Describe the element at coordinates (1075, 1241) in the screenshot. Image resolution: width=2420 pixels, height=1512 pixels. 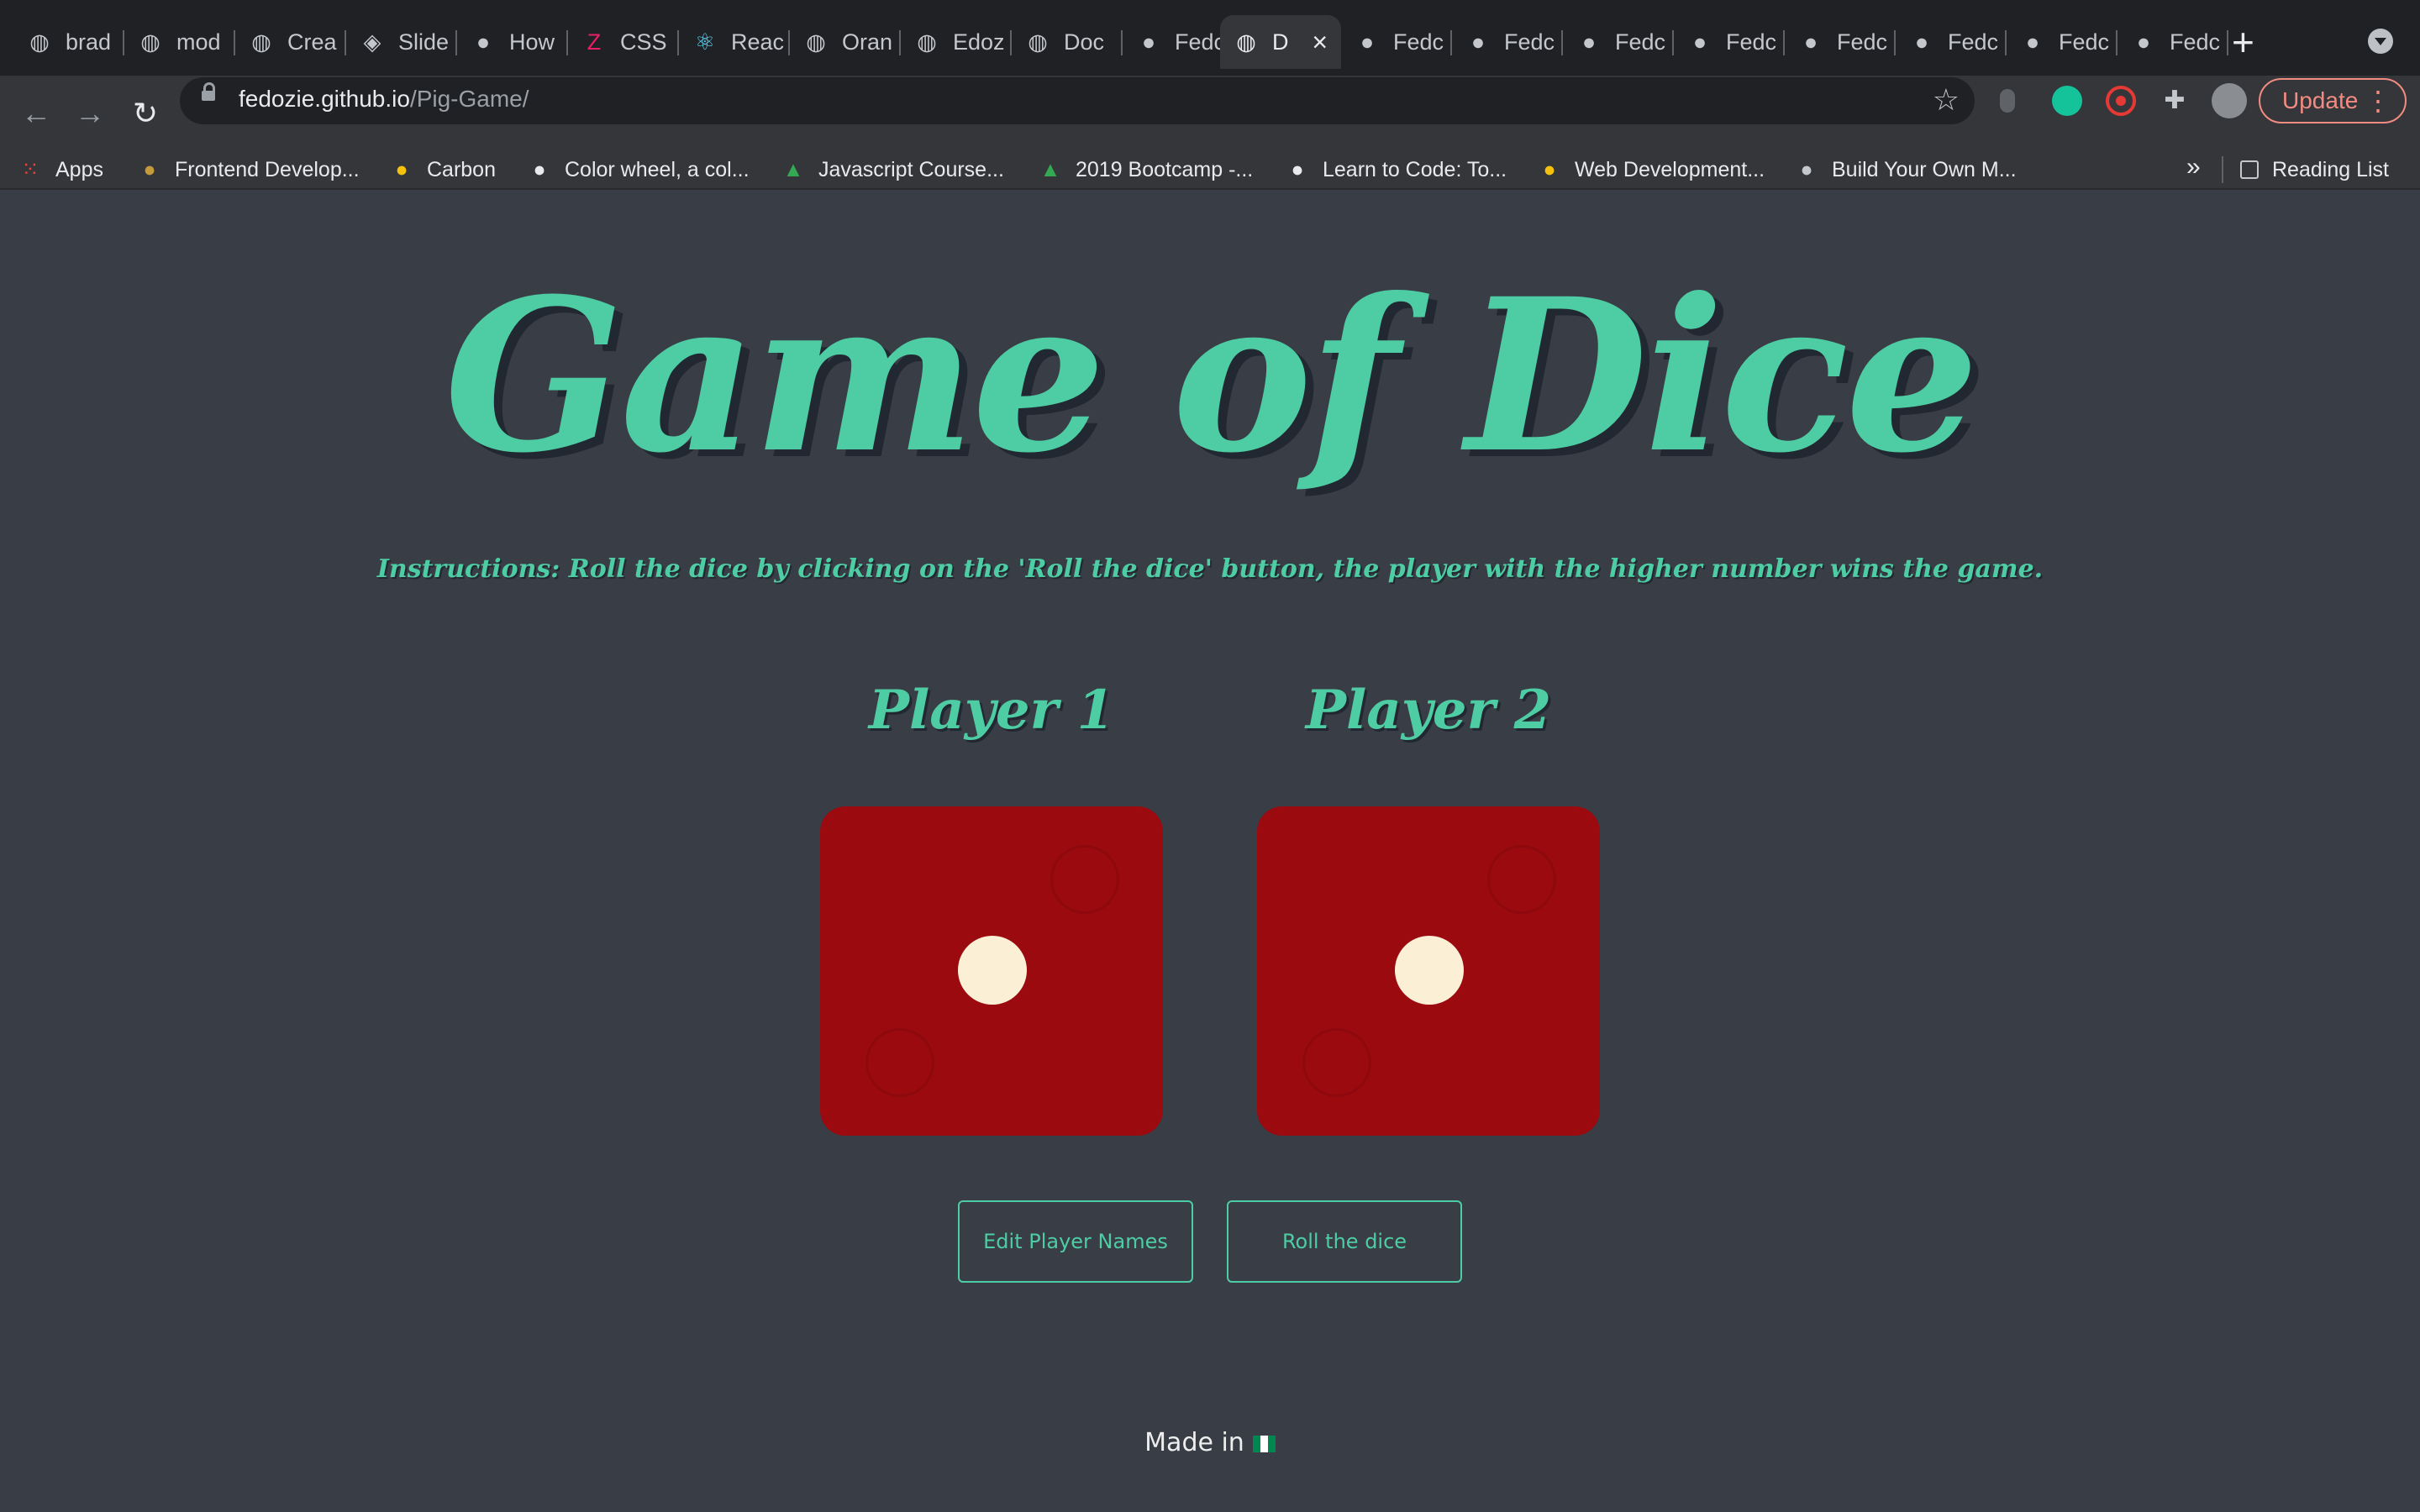
I see `edit-player-names-button: Edit Player Names` at that location.